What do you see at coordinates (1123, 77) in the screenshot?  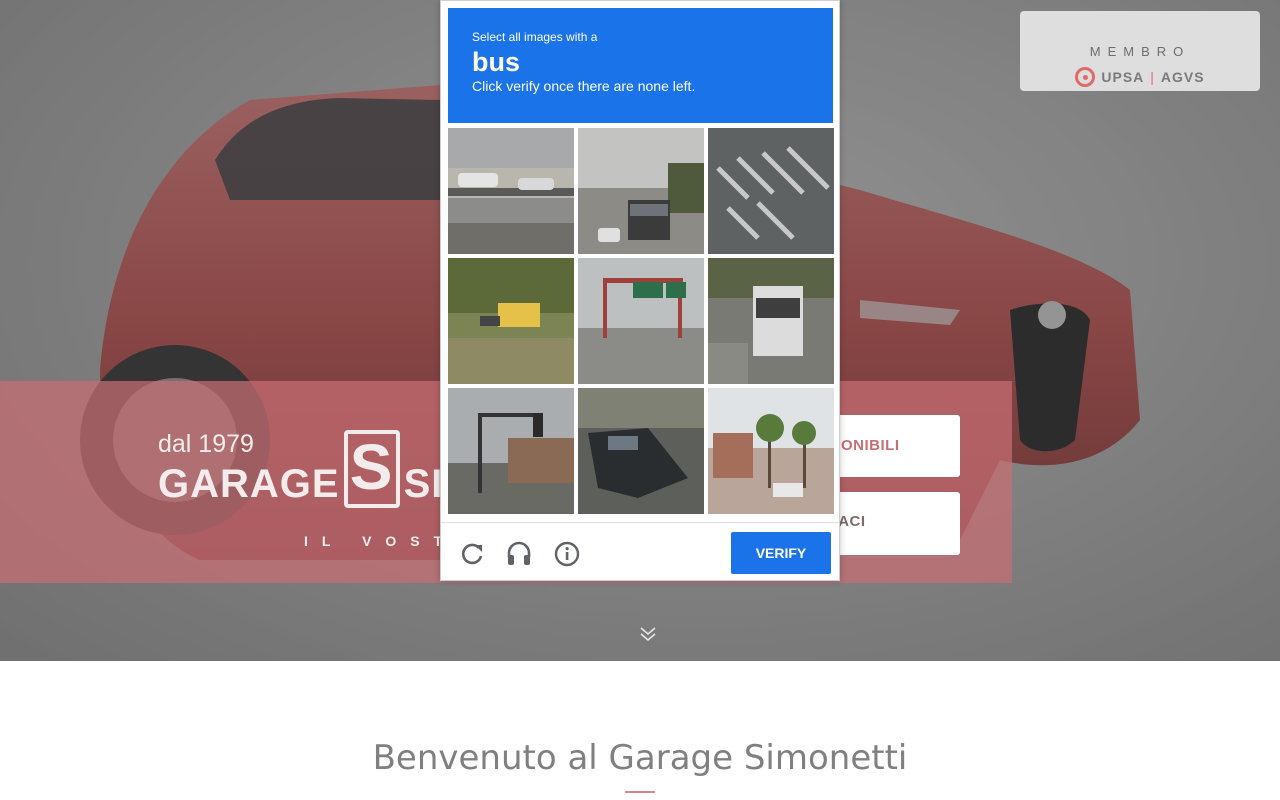 I see `member-org-upsa: UPSA` at bounding box center [1123, 77].